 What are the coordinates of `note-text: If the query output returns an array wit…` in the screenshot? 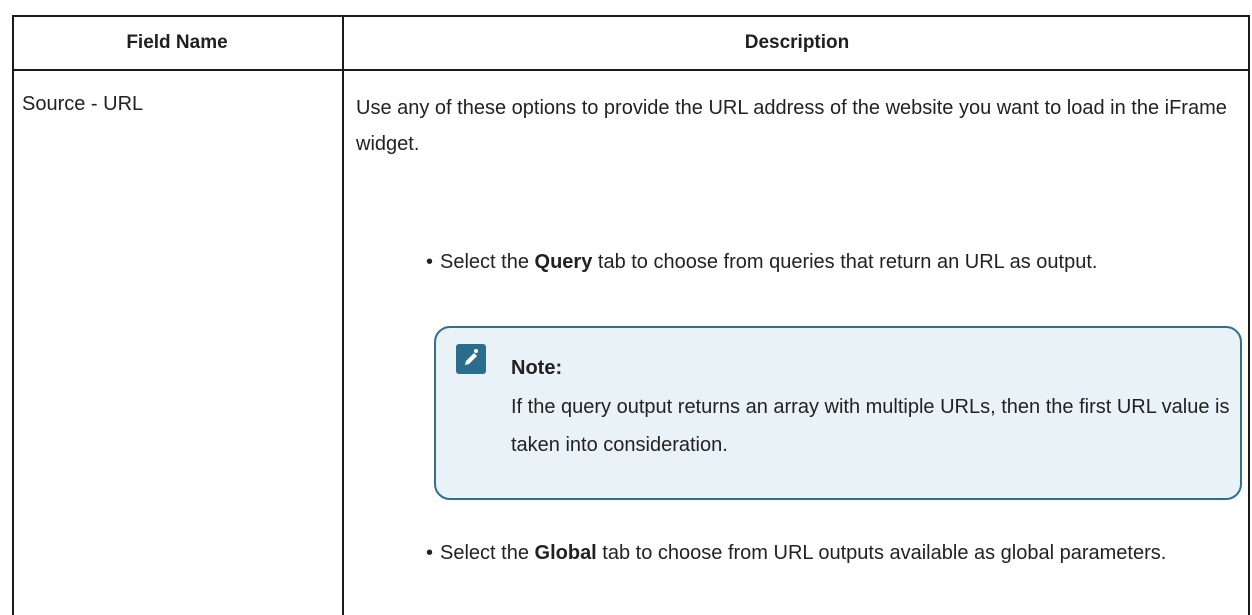 It's located at (870, 426).